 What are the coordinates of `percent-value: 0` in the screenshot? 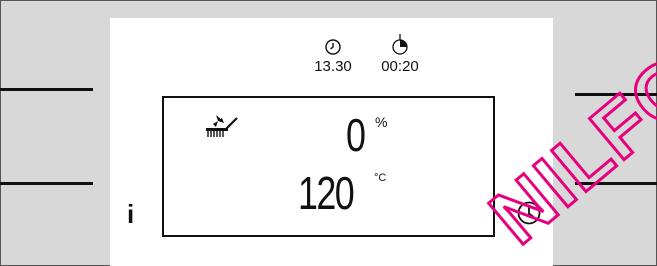 It's located at (356, 135).